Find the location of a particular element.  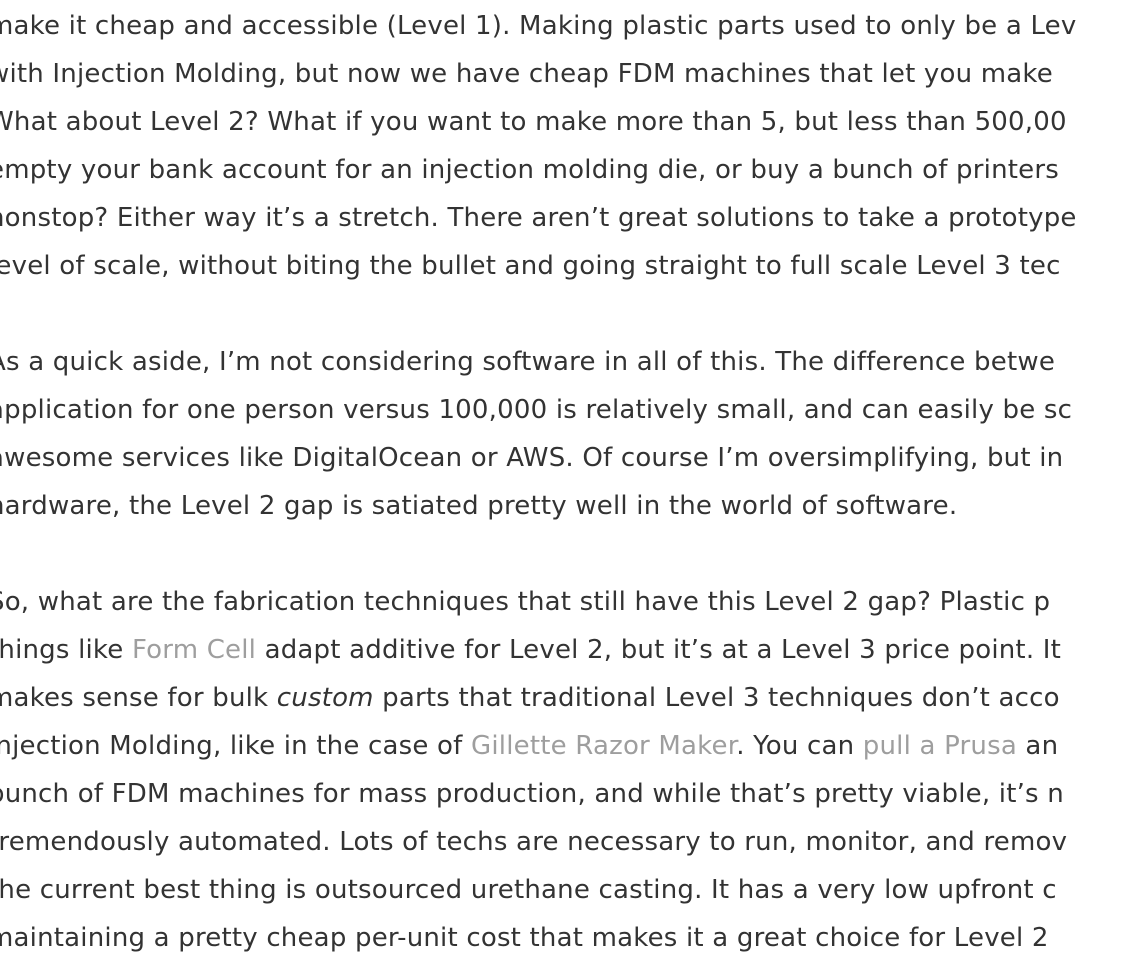

text-segment: . You can is located at coordinates (799, 746).